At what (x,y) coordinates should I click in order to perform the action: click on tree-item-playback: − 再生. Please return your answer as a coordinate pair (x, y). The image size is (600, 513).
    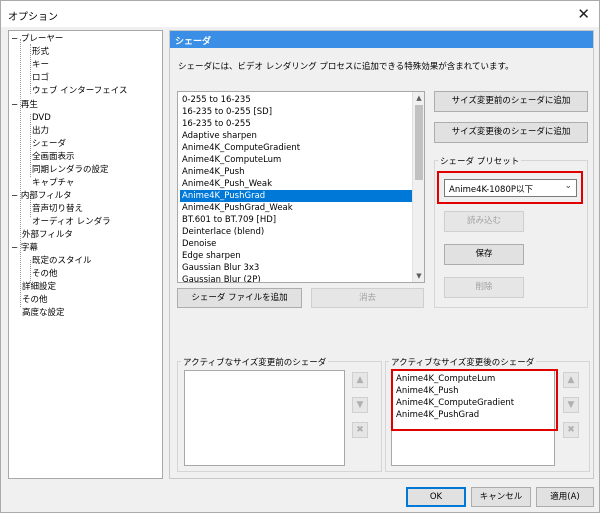
    Looking at the image, I should click on (24, 105).